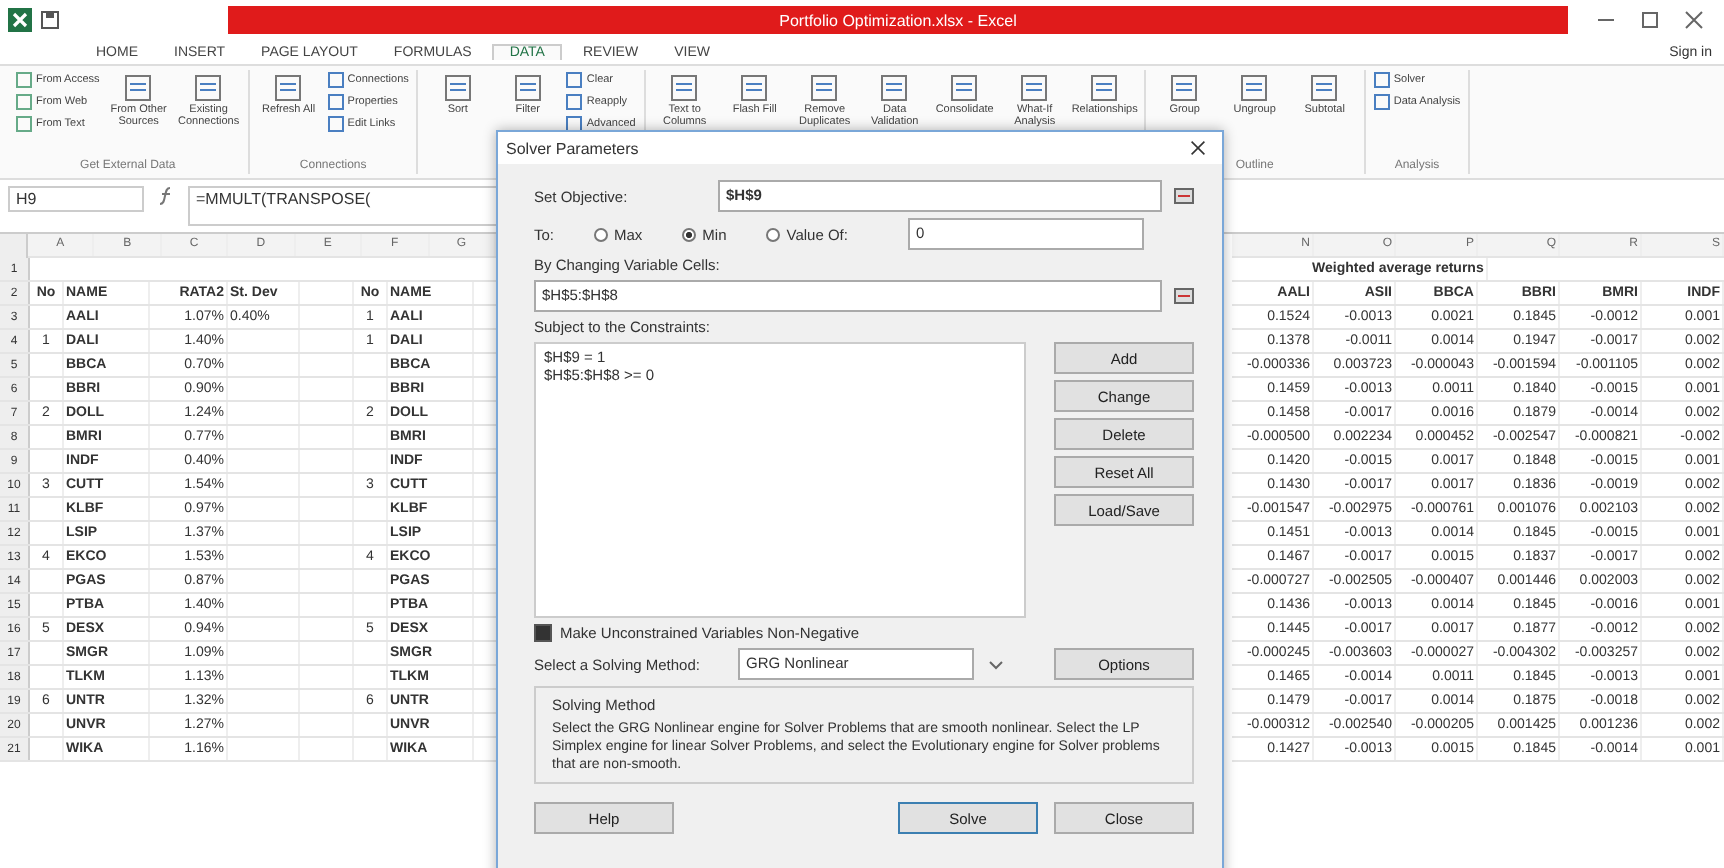 This screenshot has width=1724, height=868. What do you see at coordinates (898, 20) in the screenshot?
I see `window-title: Portfolio Optimization.xlsx - Excel` at bounding box center [898, 20].